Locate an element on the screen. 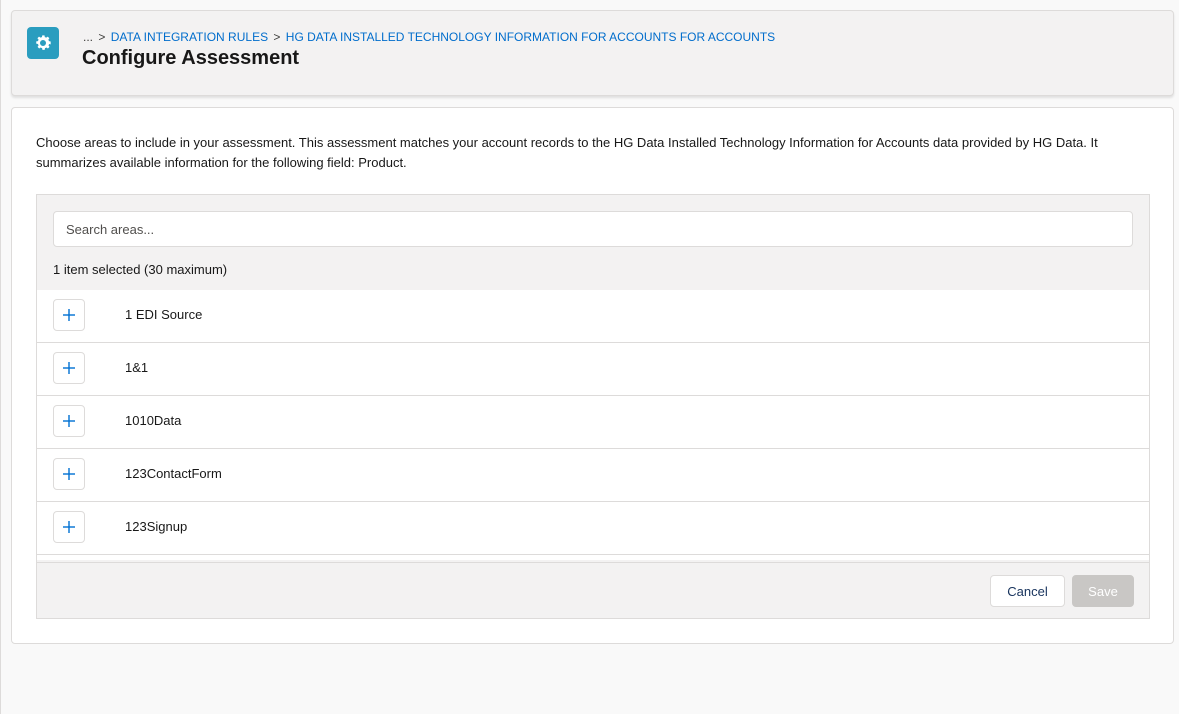 The height and width of the screenshot is (714, 1179). list-item: 123Signup is located at coordinates (593, 528).